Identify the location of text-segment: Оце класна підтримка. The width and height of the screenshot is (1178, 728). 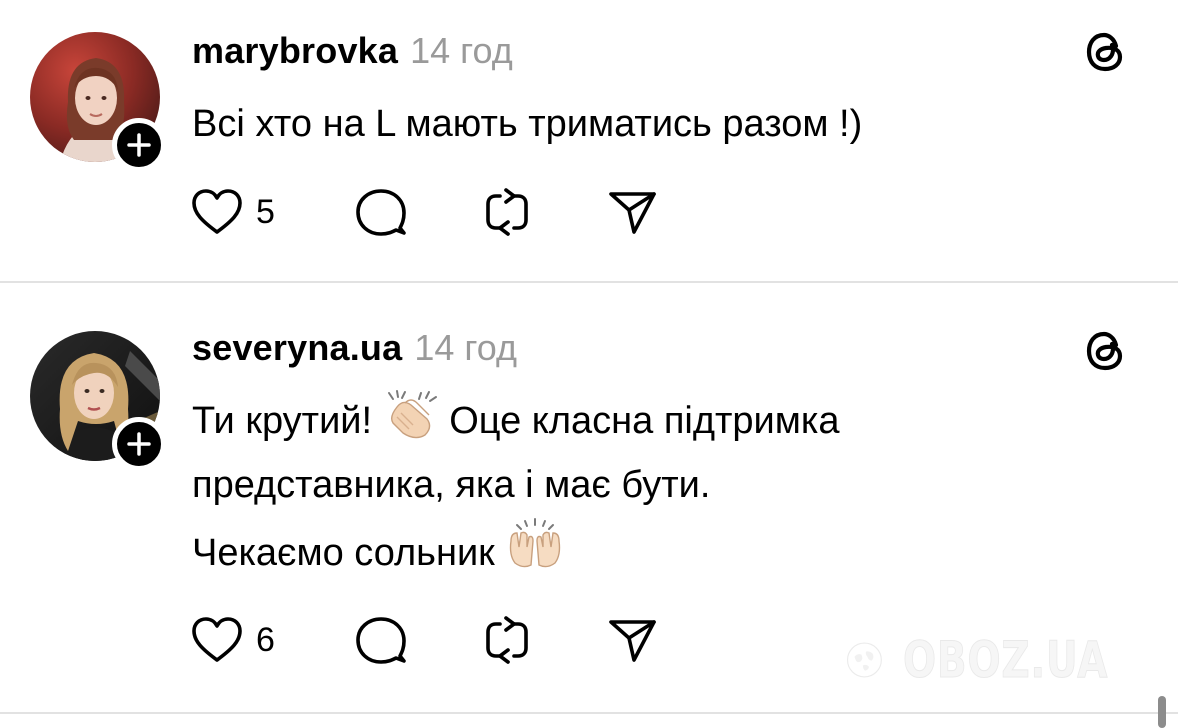
(644, 421).